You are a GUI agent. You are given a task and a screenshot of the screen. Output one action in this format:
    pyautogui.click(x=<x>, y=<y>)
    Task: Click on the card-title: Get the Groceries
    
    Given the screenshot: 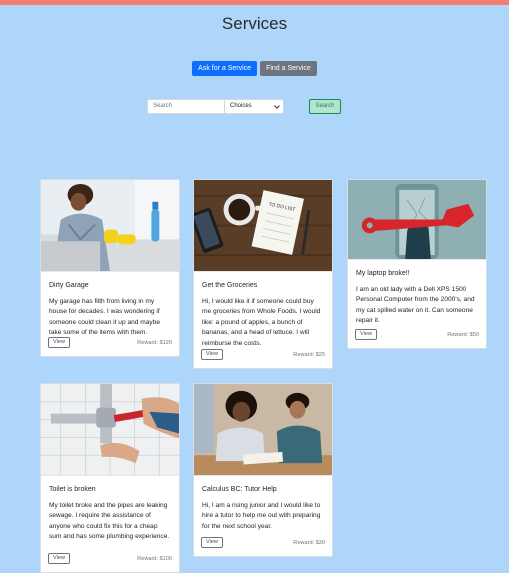 What is the action you would take?
    pyautogui.click(x=230, y=285)
    